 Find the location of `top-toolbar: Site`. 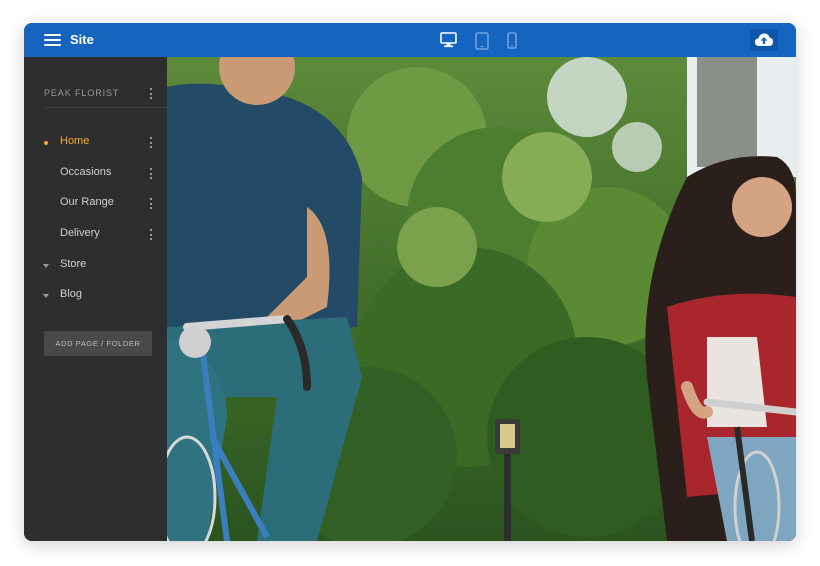

top-toolbar: Site is located at coordinates (410, 40).